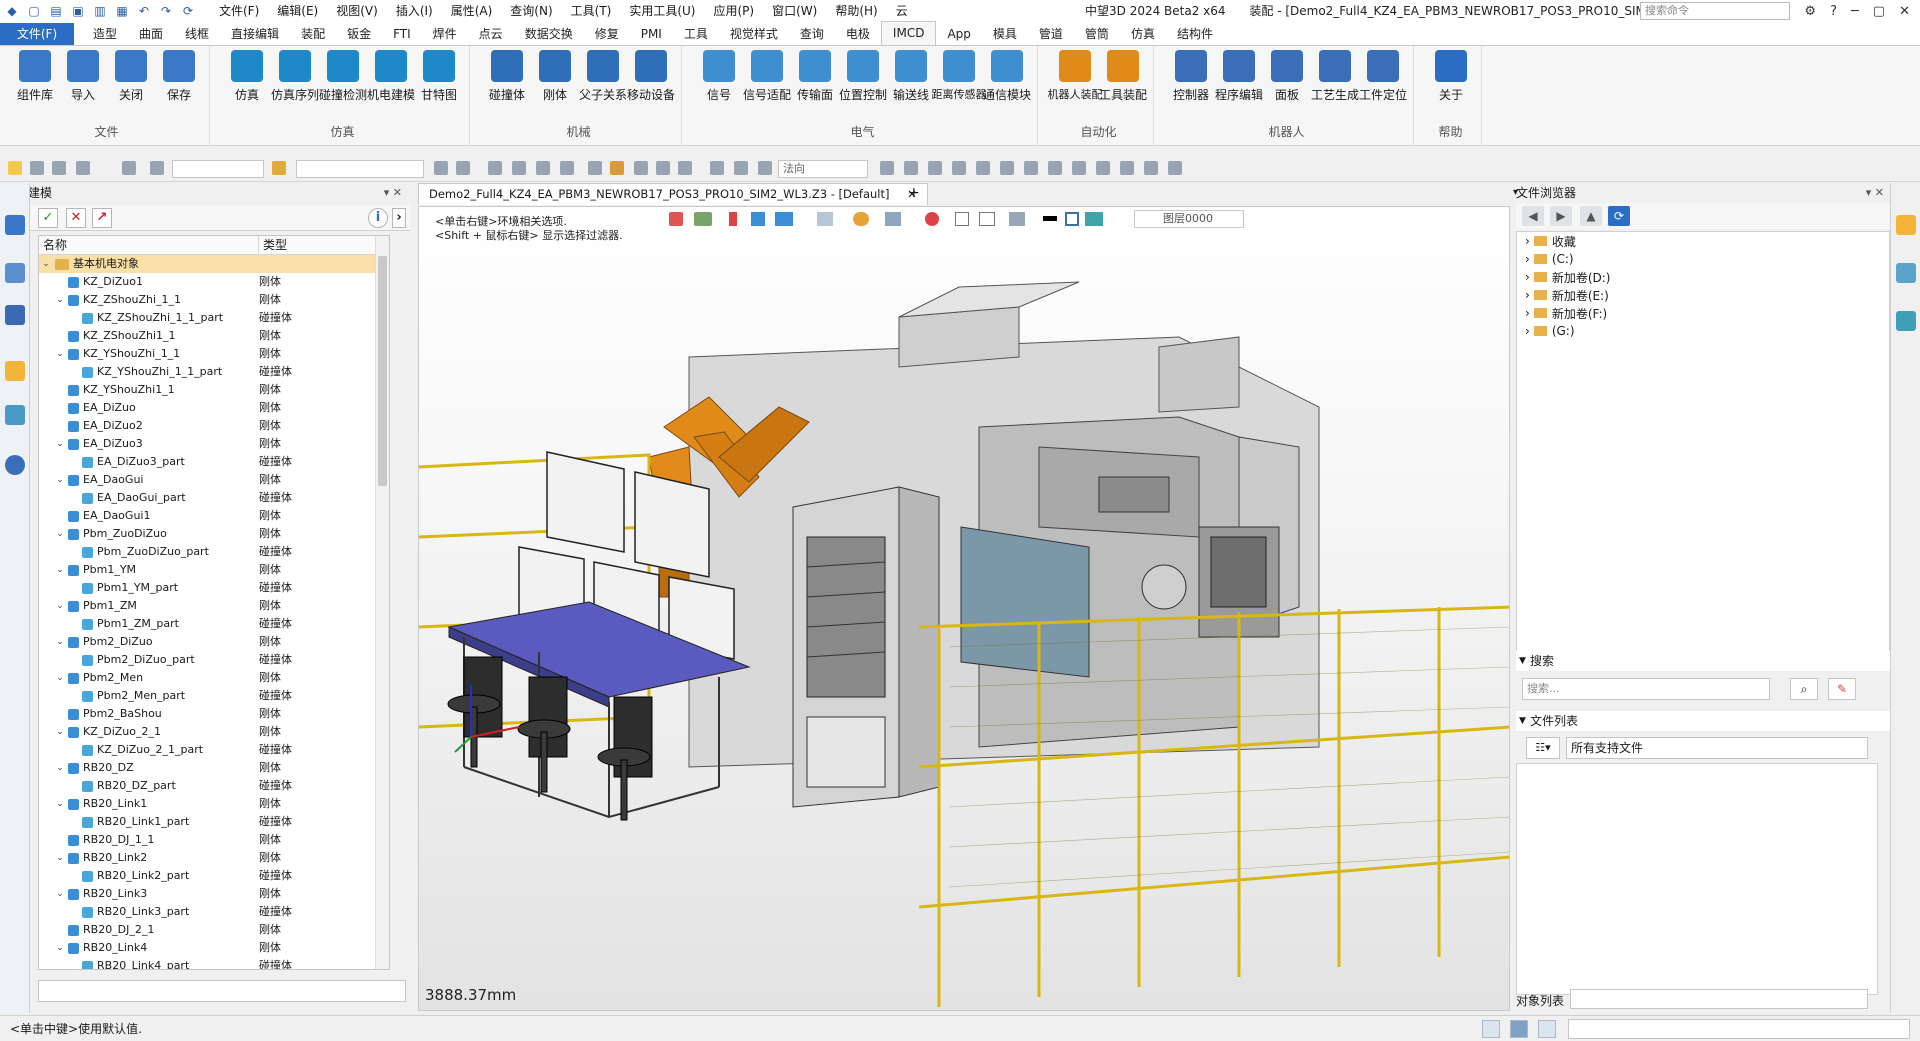 Image resolution: width=1920 pixels, height=1041 pixels. What do you see at coordinates (519, 168) in the screenshot?
I see `text-icon` at bounding box center [519, 168].